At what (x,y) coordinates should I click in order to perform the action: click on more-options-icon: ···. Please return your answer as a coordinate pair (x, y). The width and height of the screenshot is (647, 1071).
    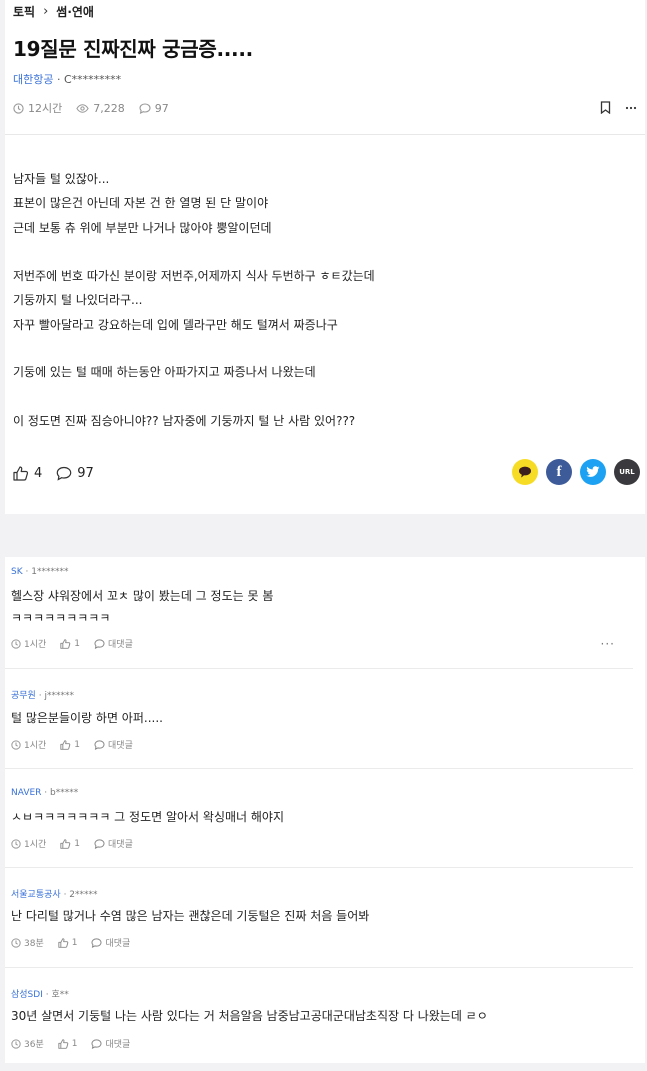
    Looking at the image, I should click on (608, 644).